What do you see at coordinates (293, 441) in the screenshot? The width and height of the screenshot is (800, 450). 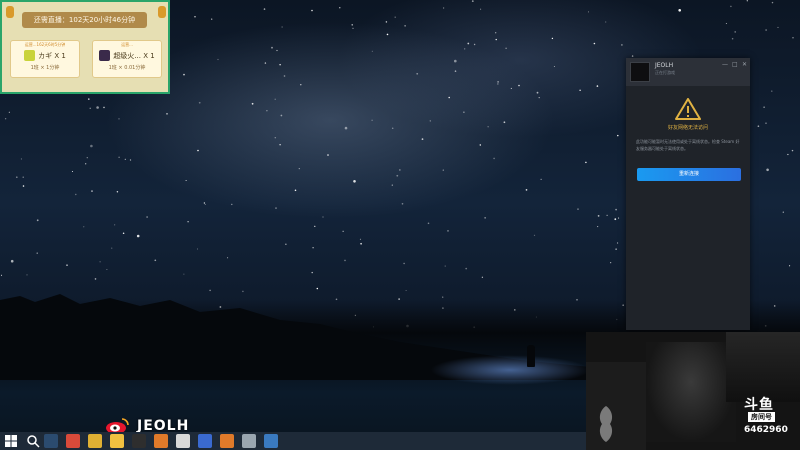 I see `taskbar` at bounding box center [293, 441].